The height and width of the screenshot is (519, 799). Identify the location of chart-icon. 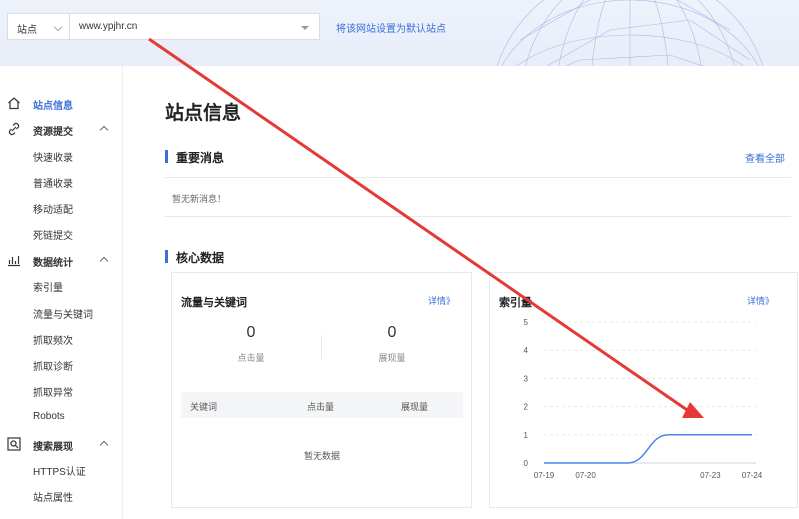
(14, 261).